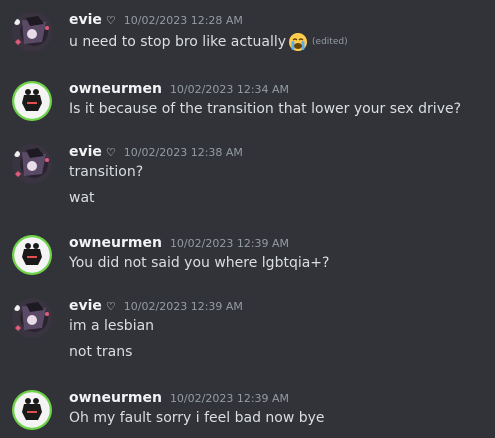 The width and height of the screenshot is (495, 438). I want to click on timestamp: 10/02/2023 12:38 AM, so click(183, 152).